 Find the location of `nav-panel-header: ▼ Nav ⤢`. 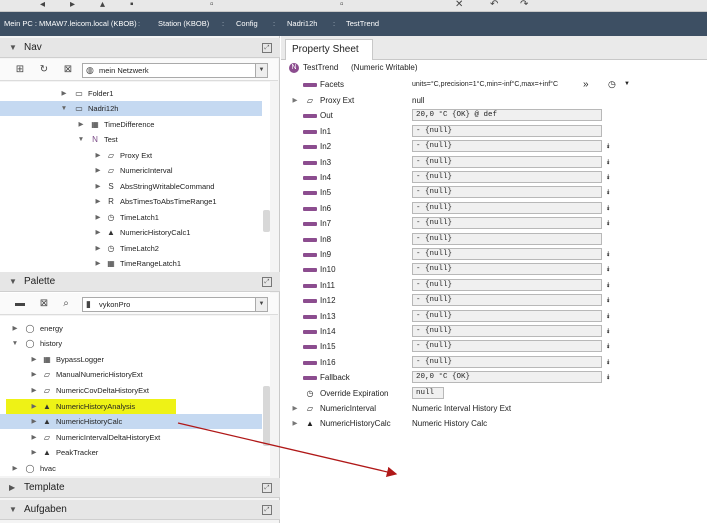

nav-panel-header: ▼ Nav ⤢ is located at coordinates (140, 48).